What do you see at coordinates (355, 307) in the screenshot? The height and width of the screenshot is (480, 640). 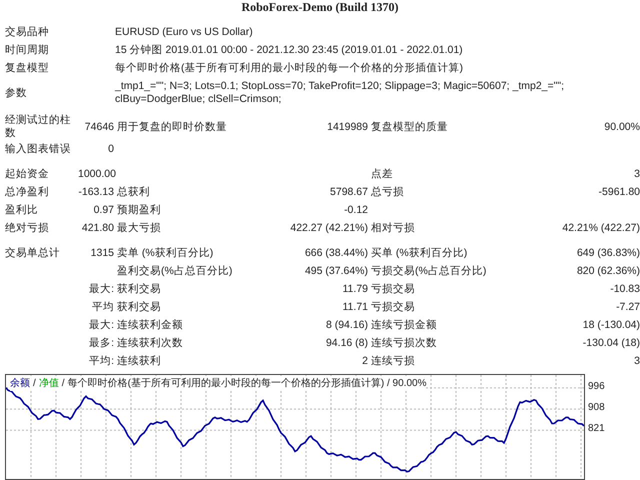 I see `stat-value: 11.71` at bounding box center [355, 307].